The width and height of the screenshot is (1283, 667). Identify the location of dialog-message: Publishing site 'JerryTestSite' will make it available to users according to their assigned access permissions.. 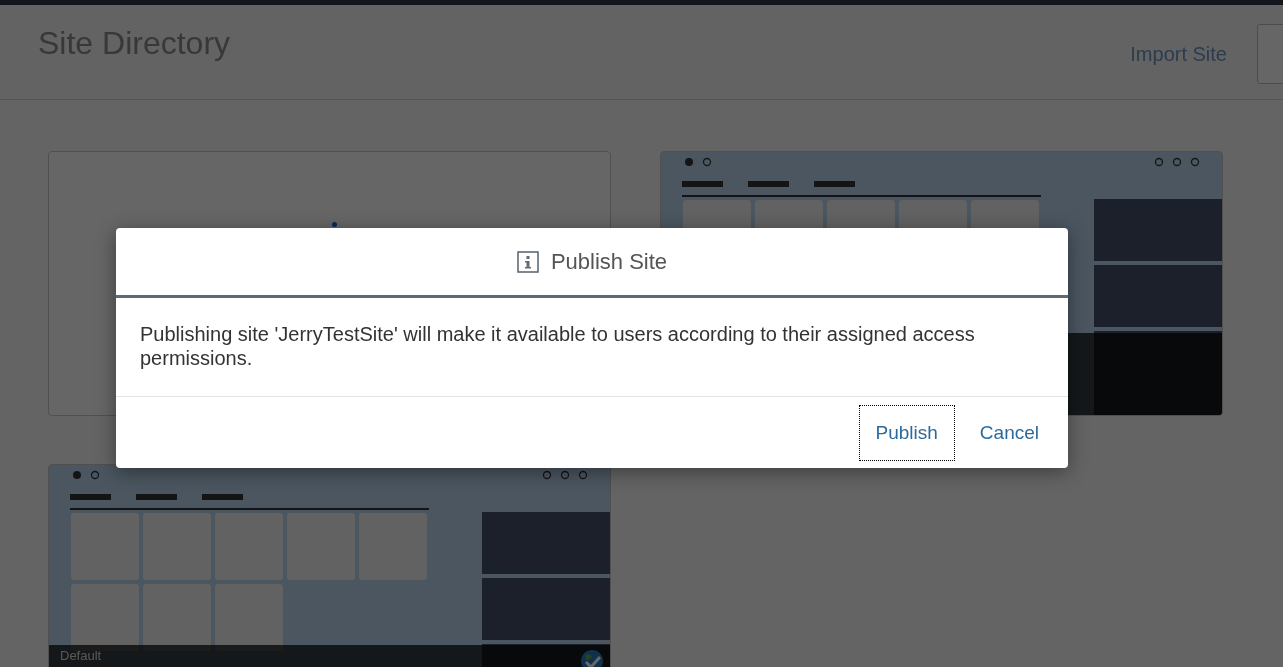
(592, 347).